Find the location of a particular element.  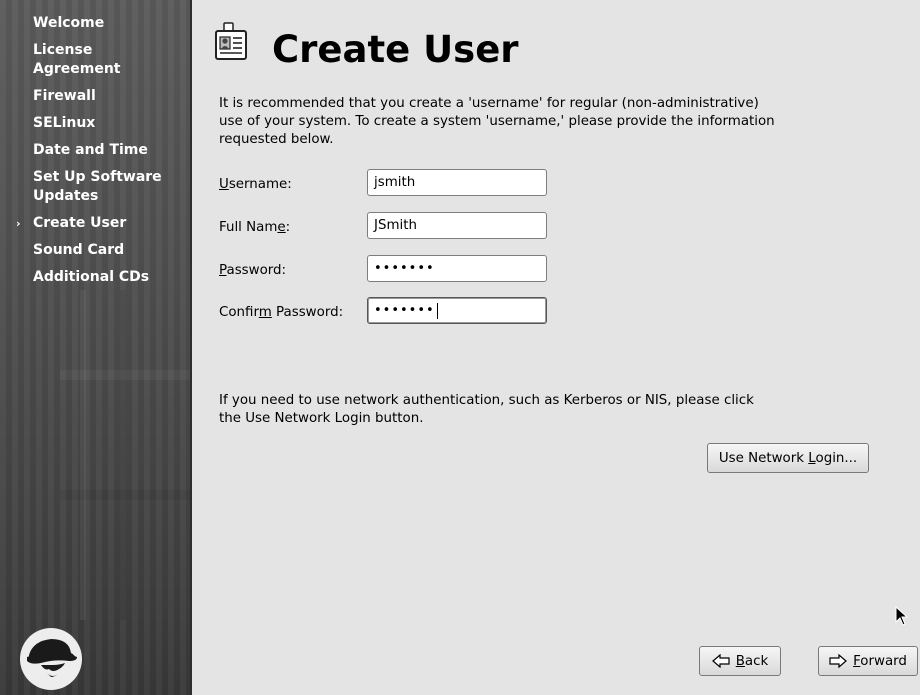

id-badge-icon is located at coordinates (231, 41).